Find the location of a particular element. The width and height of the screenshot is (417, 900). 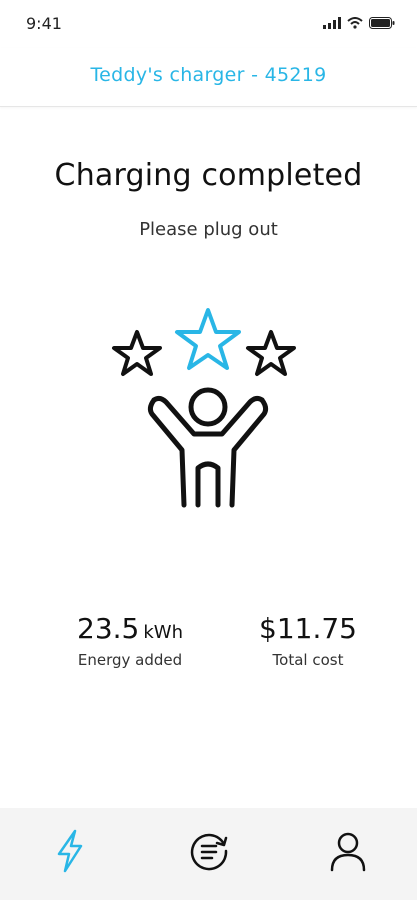

cost-stat: $11.75 Total cost is located at coordinates (308, 640).